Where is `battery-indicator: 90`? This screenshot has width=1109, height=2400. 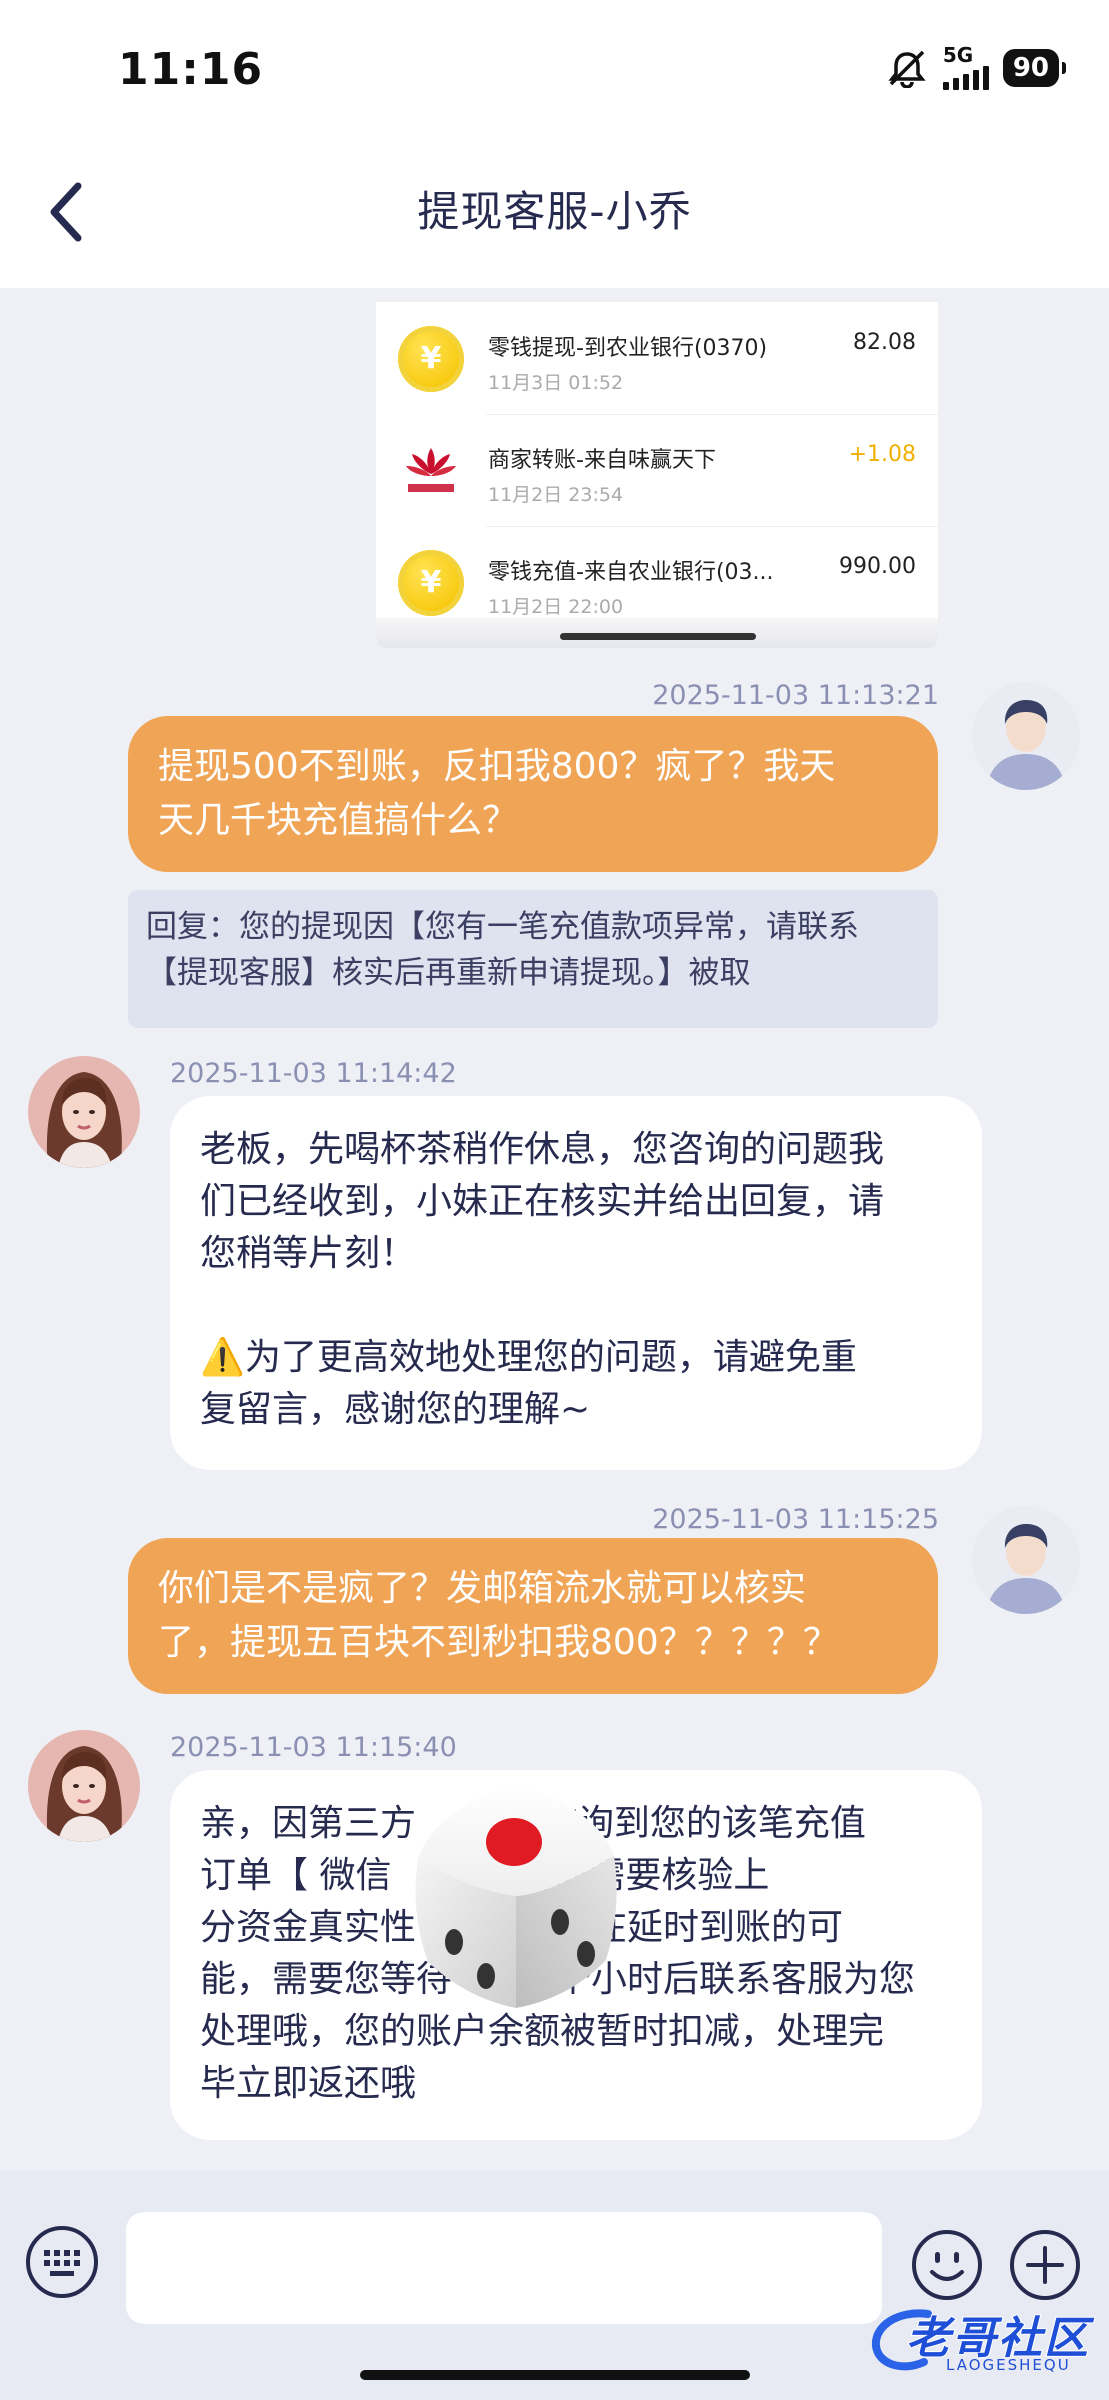 battery-indicator: 90 is located at coordinates (1034, 68).